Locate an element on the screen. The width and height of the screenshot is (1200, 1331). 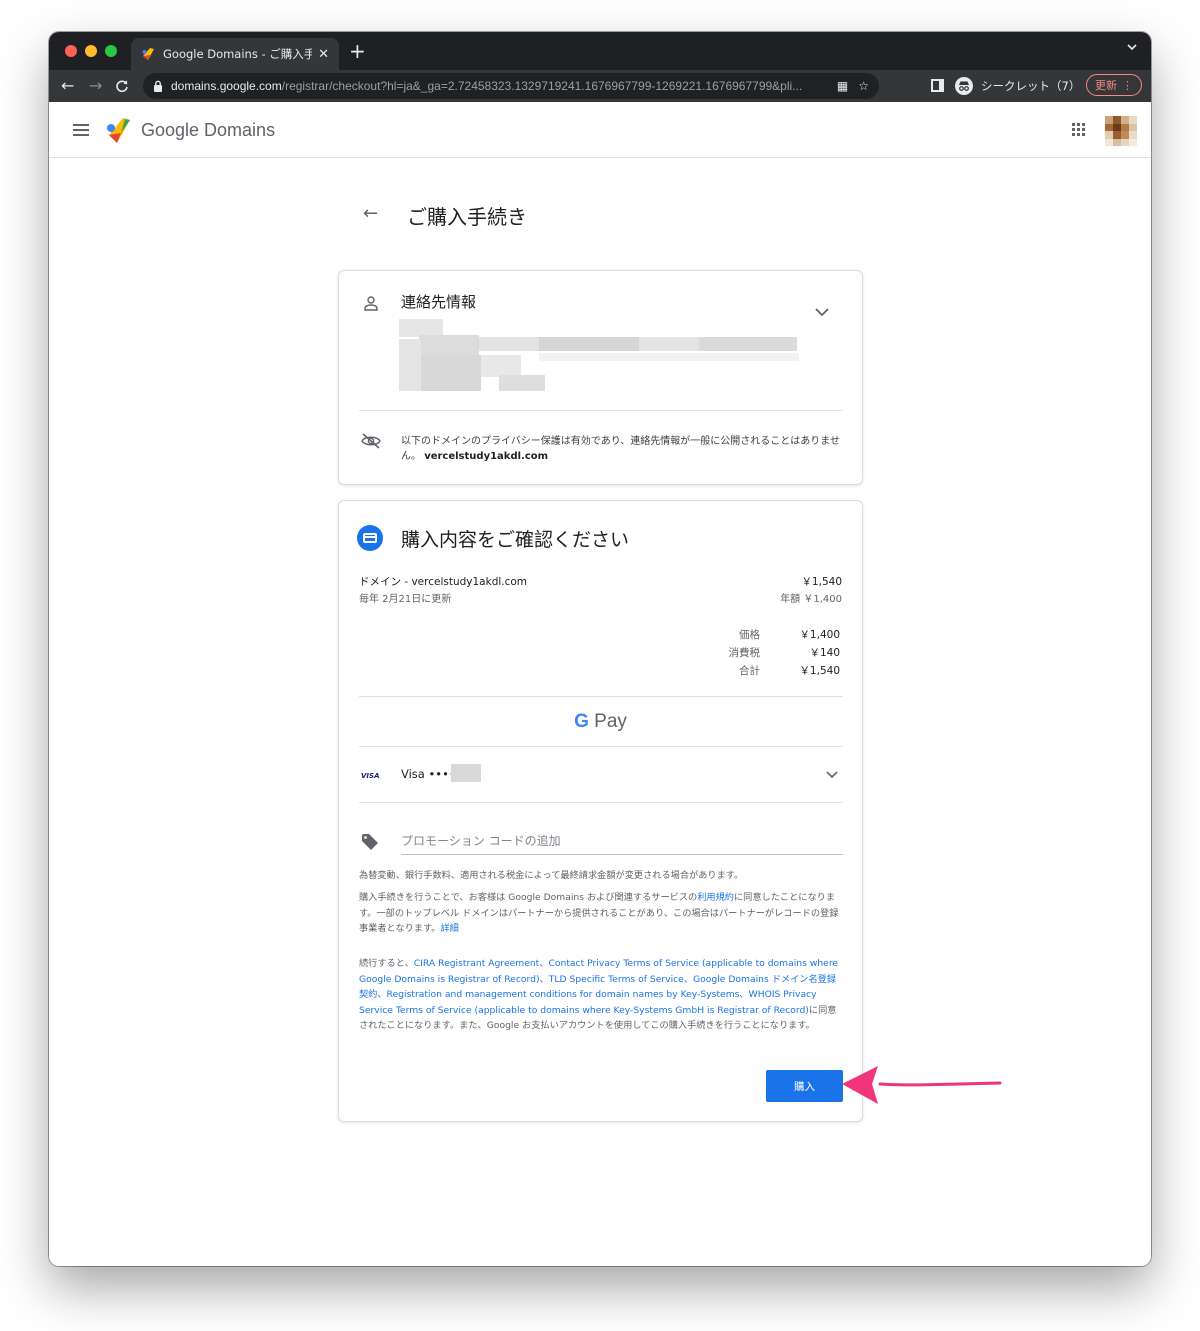
tab-title: Google Domains - ご購入手続き is located at coordinates (238, 54).